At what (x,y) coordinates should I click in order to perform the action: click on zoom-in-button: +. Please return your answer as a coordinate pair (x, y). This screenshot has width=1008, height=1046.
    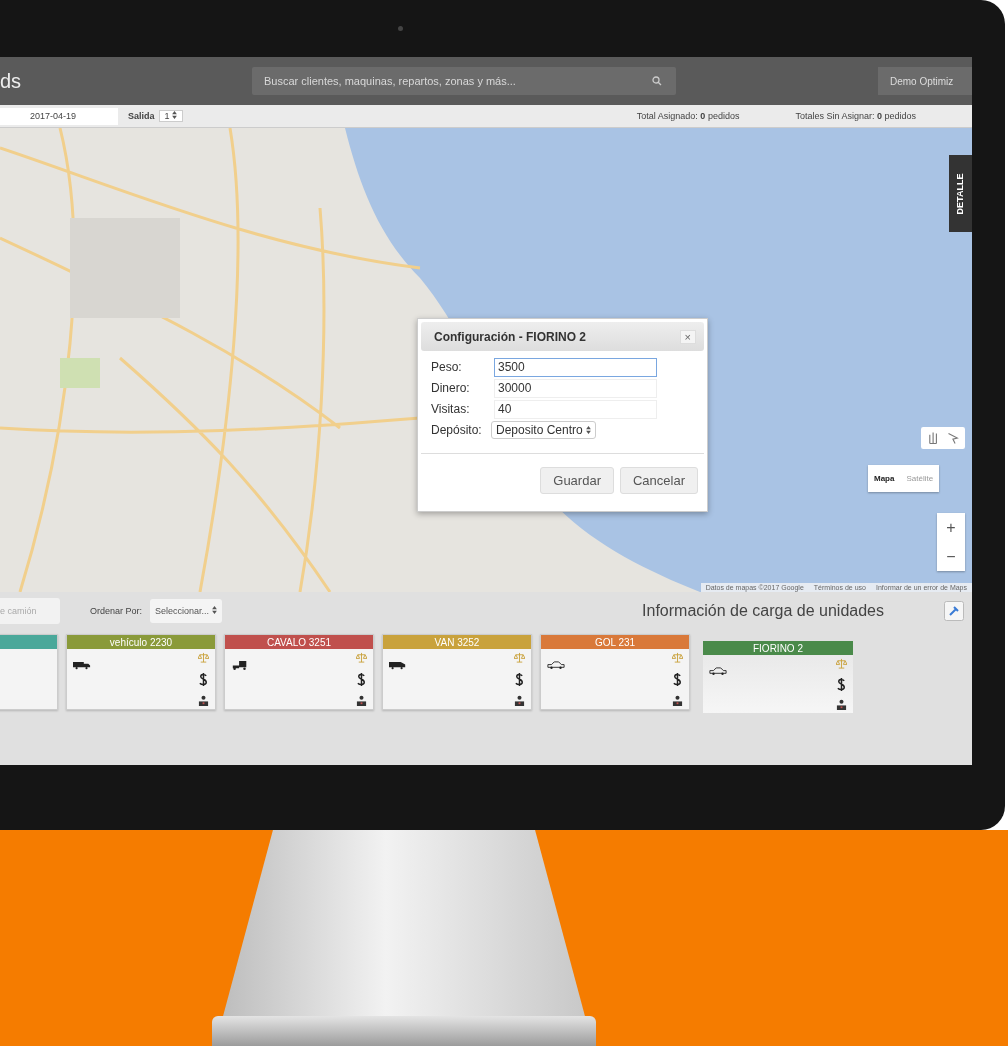
    Looking at the image, I should click on (951, 527).